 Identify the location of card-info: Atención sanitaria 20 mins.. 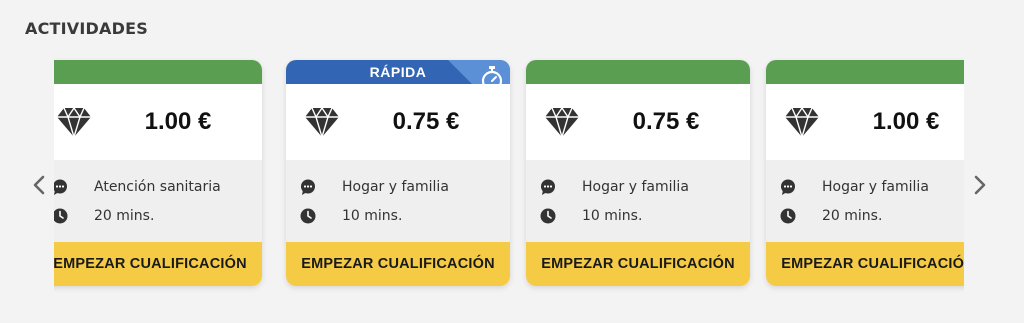
(158, 201).